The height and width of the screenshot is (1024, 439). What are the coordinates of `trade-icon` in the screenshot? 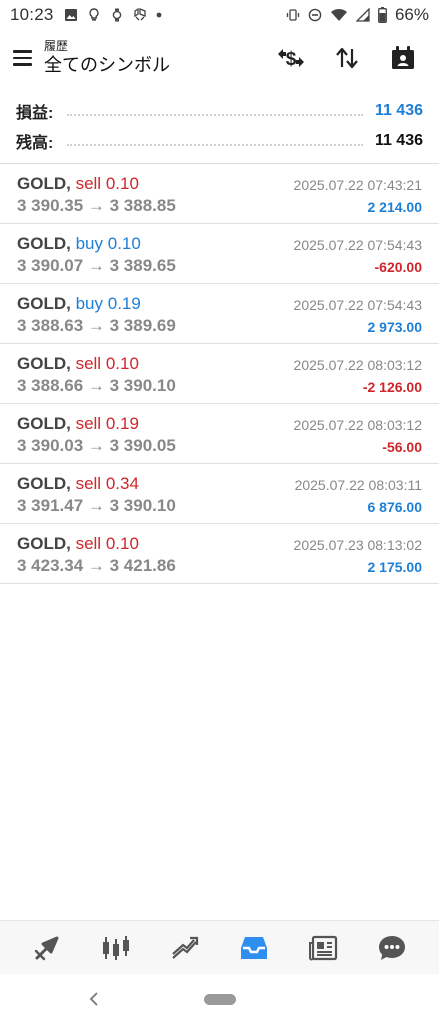 It's located at (185, 947).